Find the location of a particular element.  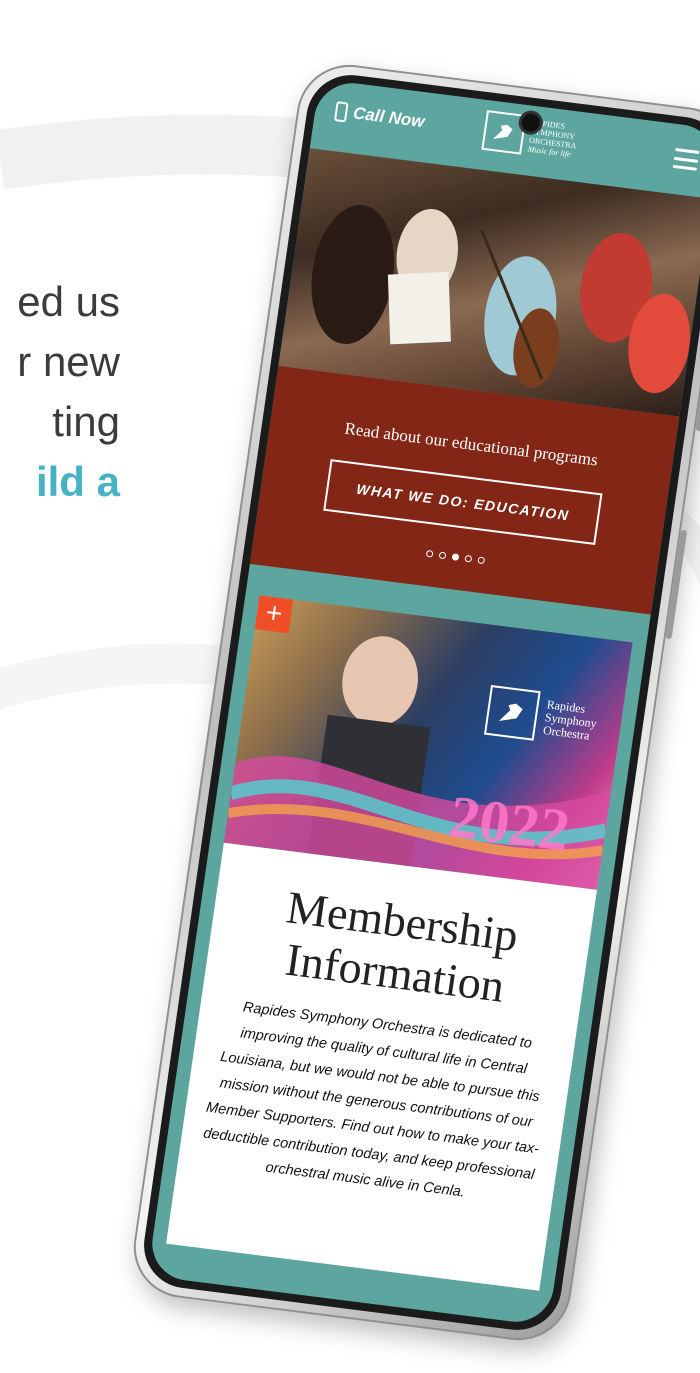

phone-icon is located at coordinates (341, 112).